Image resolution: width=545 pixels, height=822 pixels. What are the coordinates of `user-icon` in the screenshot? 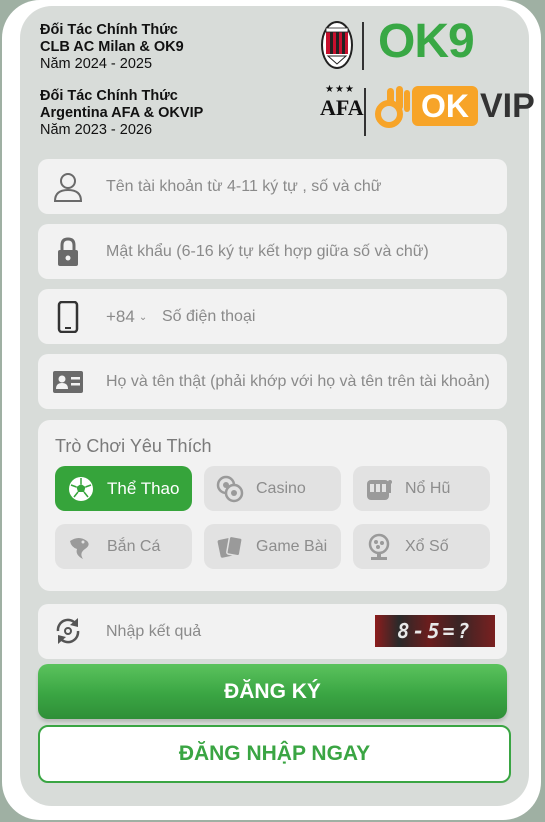 It's located at (68, 187).